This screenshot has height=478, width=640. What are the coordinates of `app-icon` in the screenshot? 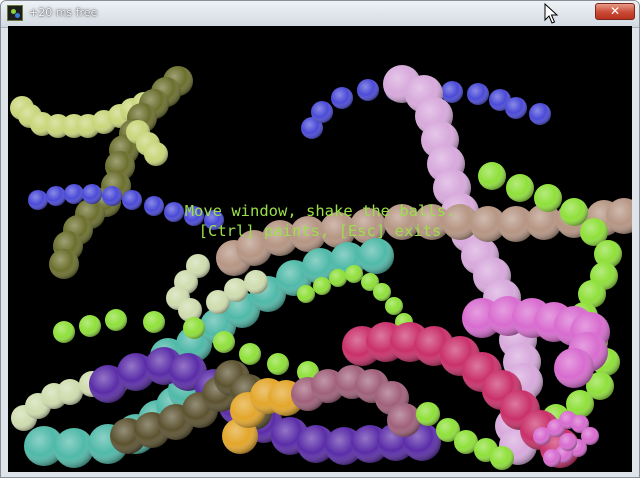 It's located at (15, 13).